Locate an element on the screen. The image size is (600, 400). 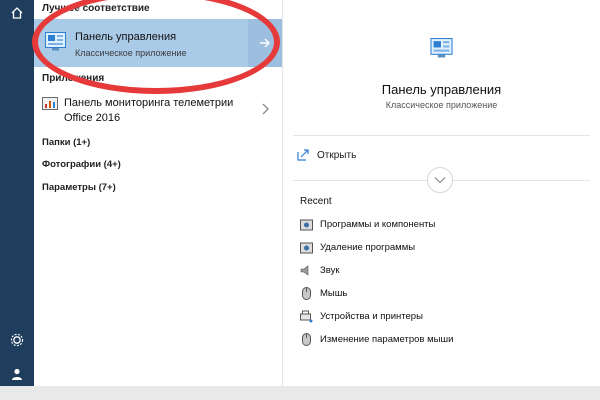
uninstall-icon is located at coordinates (306, 247).